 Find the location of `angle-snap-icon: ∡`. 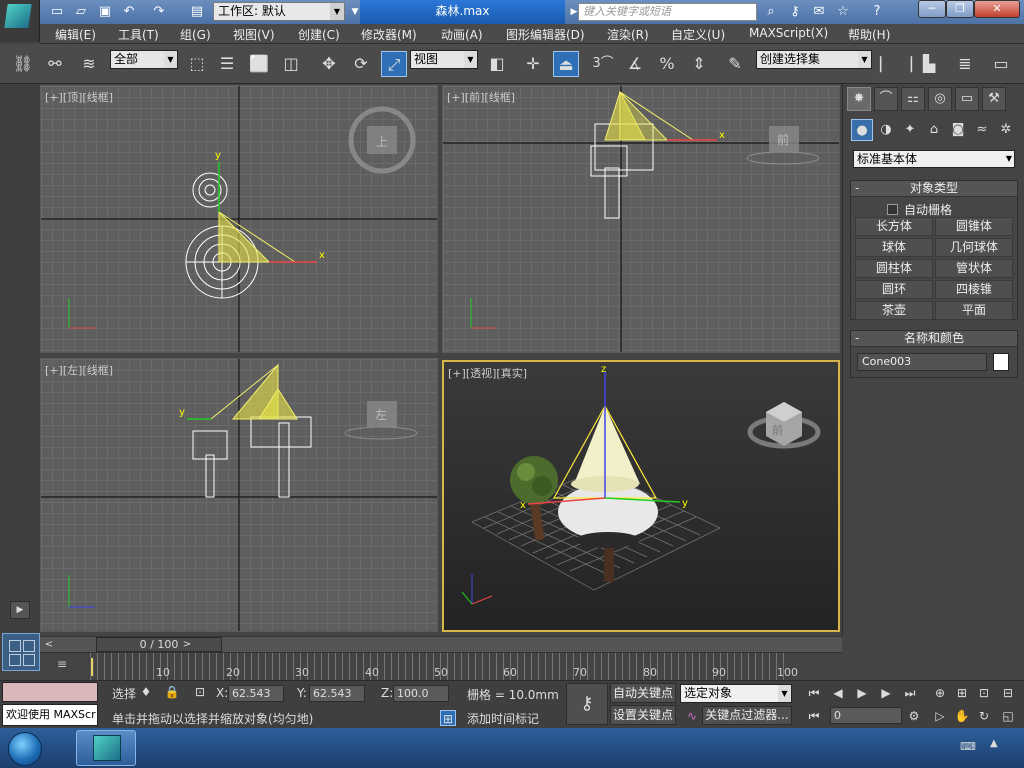

angle-snap-icon: ∡ is located at coordinates (635, 64).